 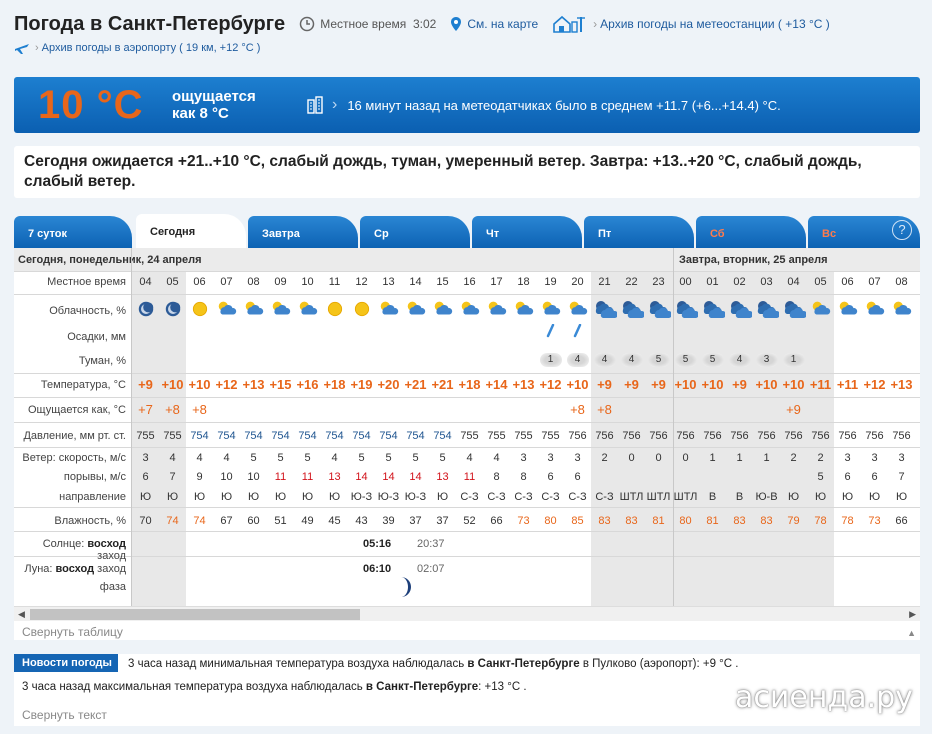 I want to click on scroll-right-arrow: ▶, so click(x=912, y=614).